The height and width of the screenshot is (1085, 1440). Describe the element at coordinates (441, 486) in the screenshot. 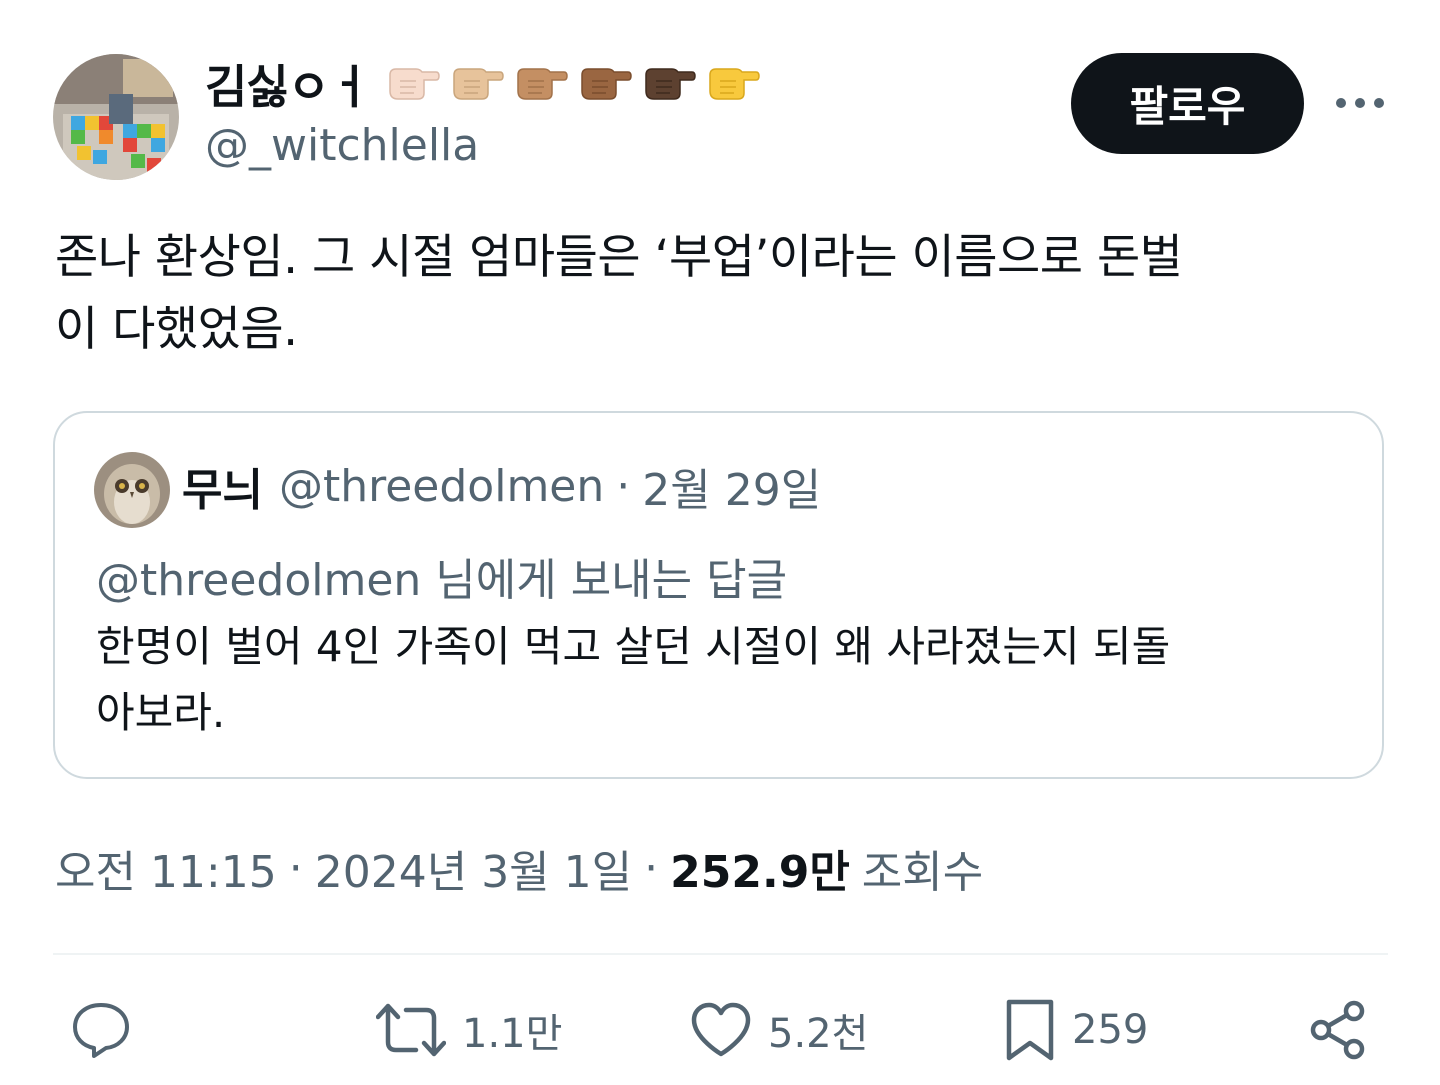

I see `quoted-author-handle: @threedolmen` at that location.